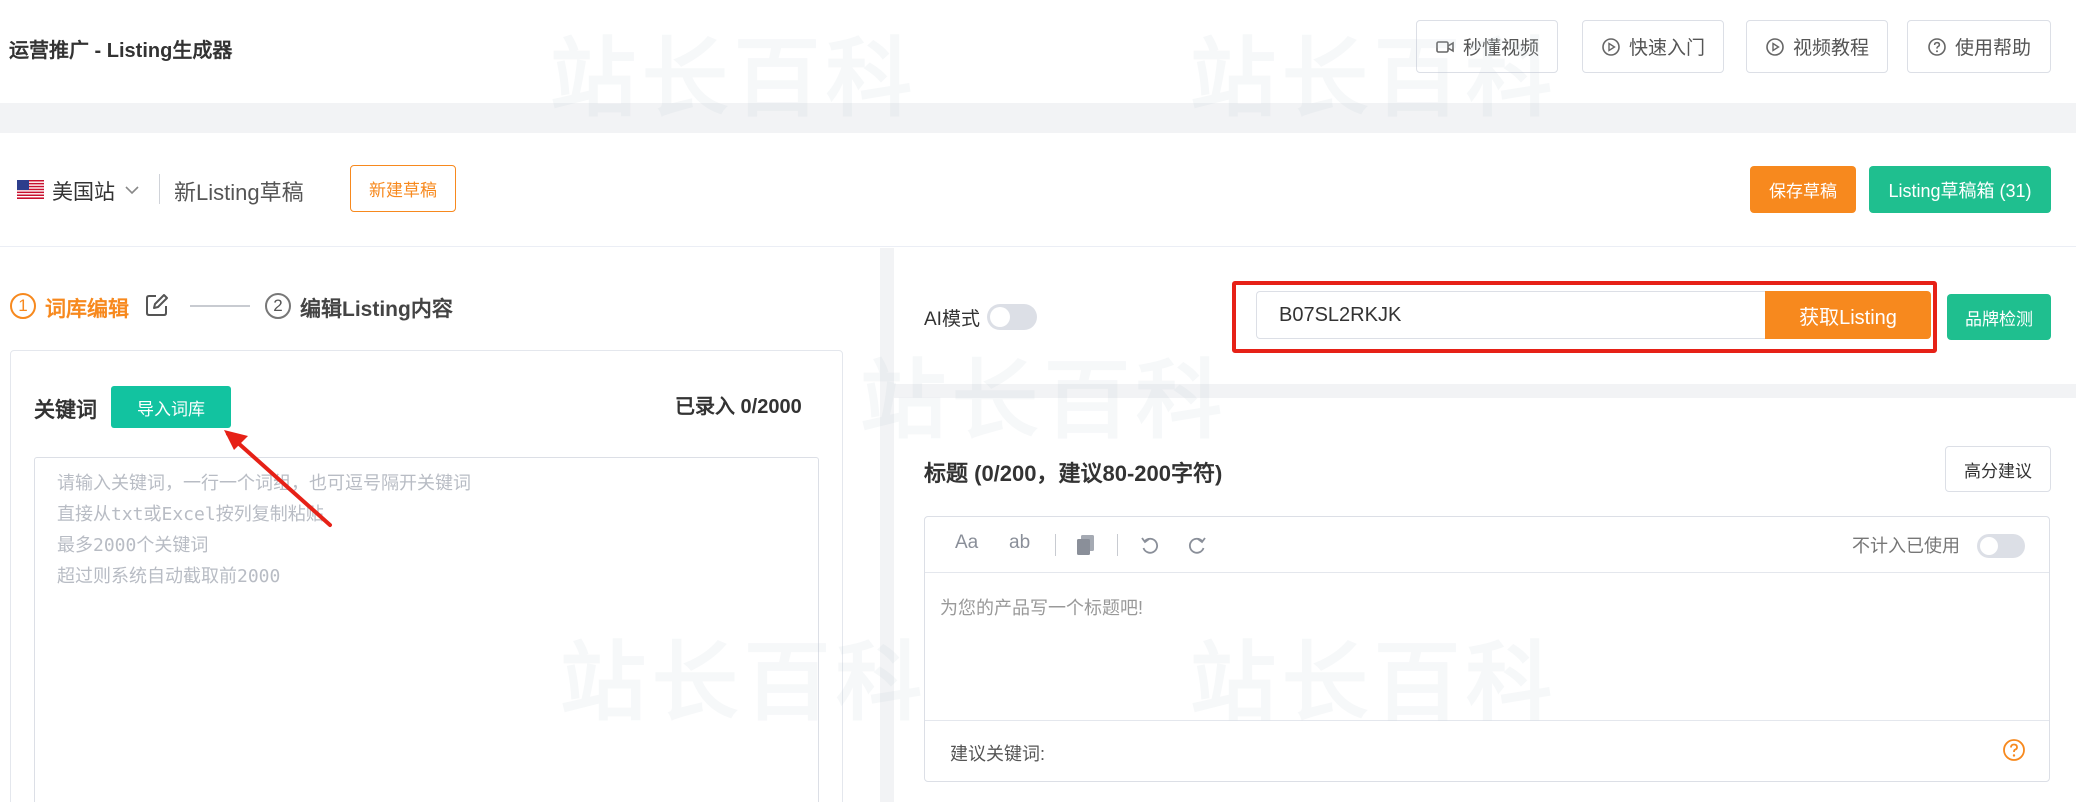 The width and height of the screenshot is (2076, 802). I want to click on high-score-suggestion-button: 高分建议, so click(1998, 469).